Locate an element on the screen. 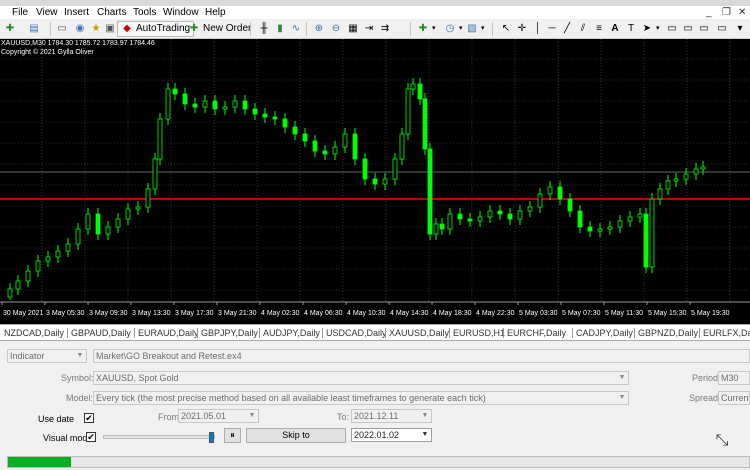  menu-window: Window is located at coordinates (181, 12).